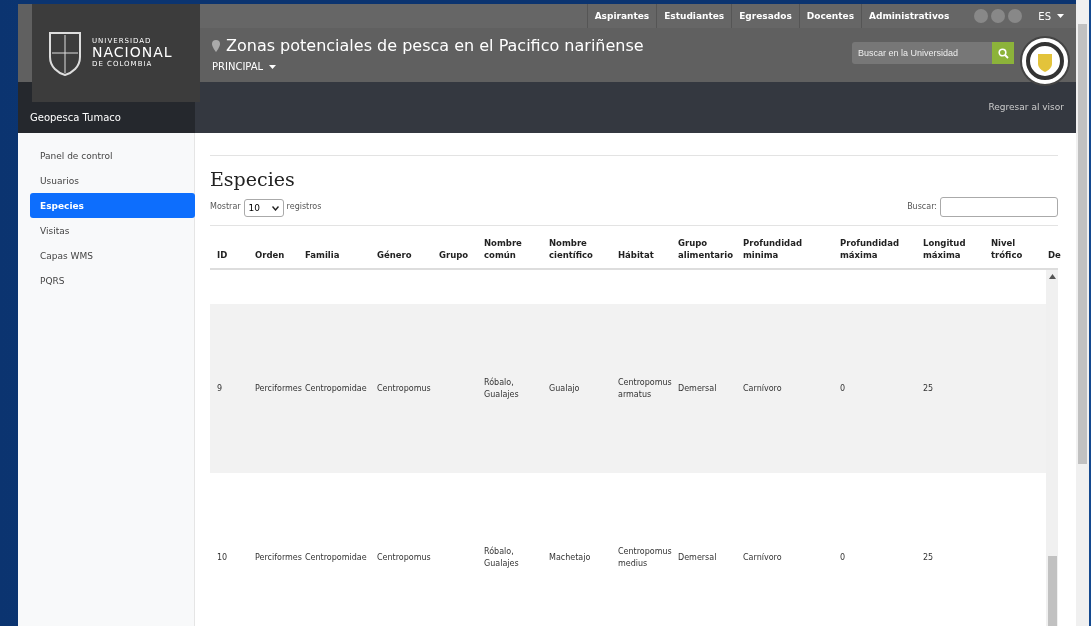 The width and height of the screenshot is (1091, 626). I want to click on back-link: Regresar al visor, so click(1032, 107).